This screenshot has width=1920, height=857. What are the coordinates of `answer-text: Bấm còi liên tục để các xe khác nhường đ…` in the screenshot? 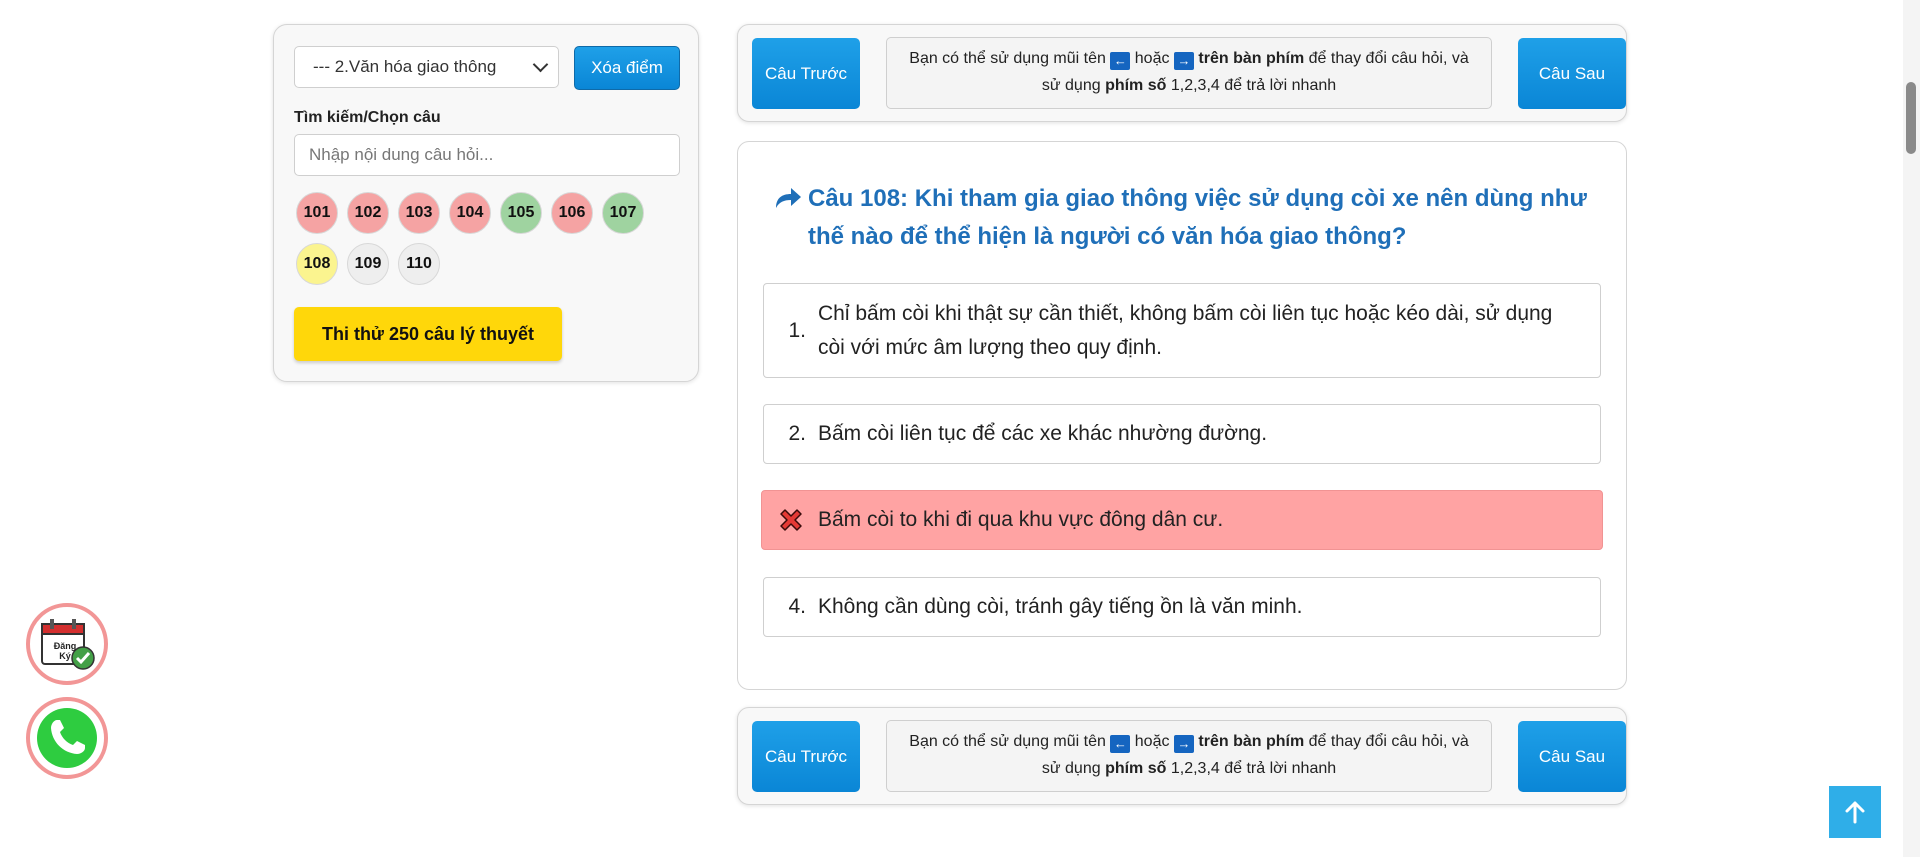 It's located at (1043, 433).